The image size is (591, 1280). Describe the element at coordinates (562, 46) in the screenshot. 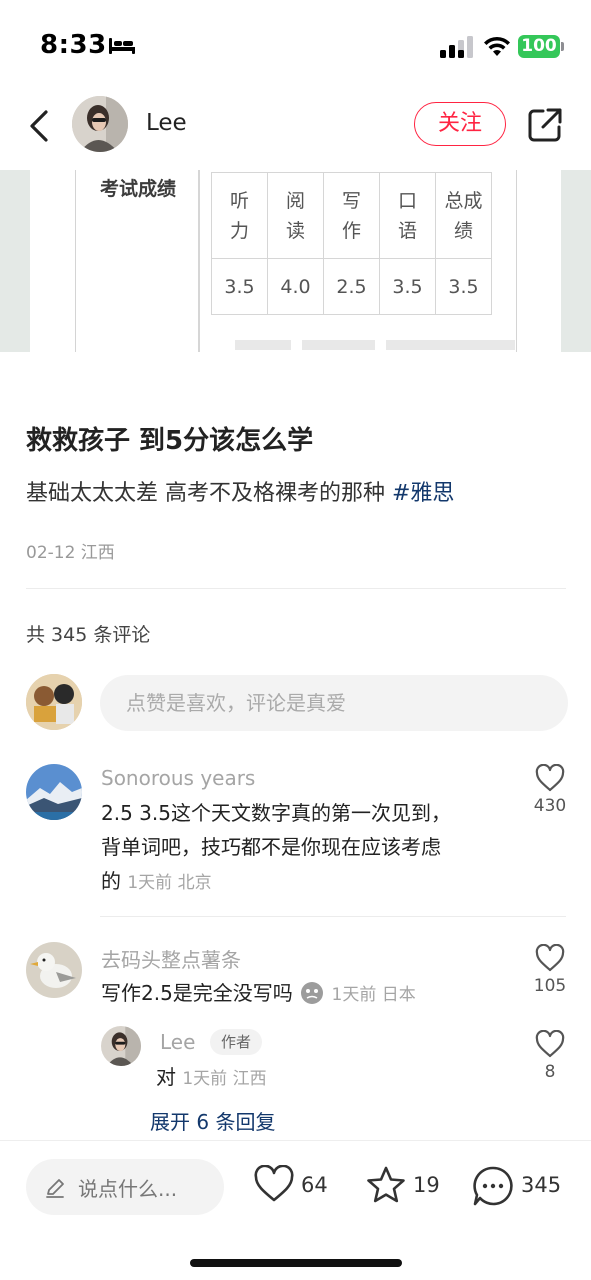

I see `battery-tip` at that location.